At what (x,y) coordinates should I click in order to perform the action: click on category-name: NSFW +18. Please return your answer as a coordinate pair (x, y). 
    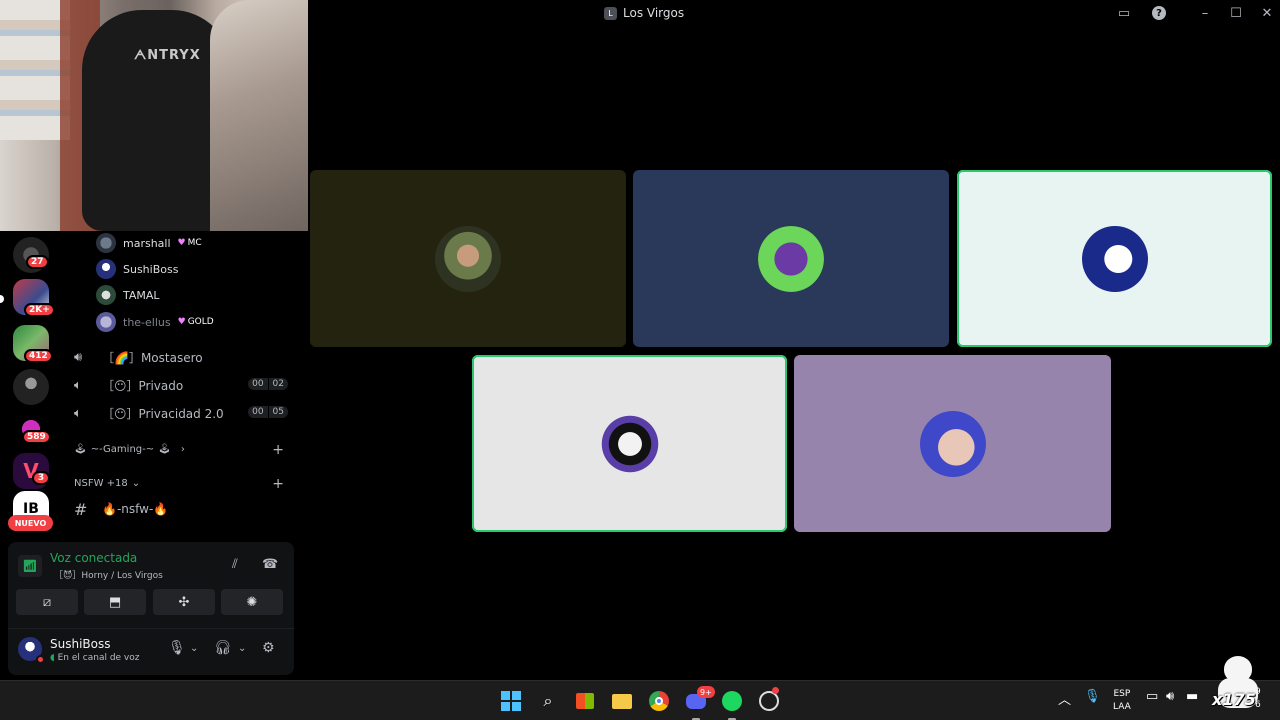
    Looking at the image, I should click on (101, 483).